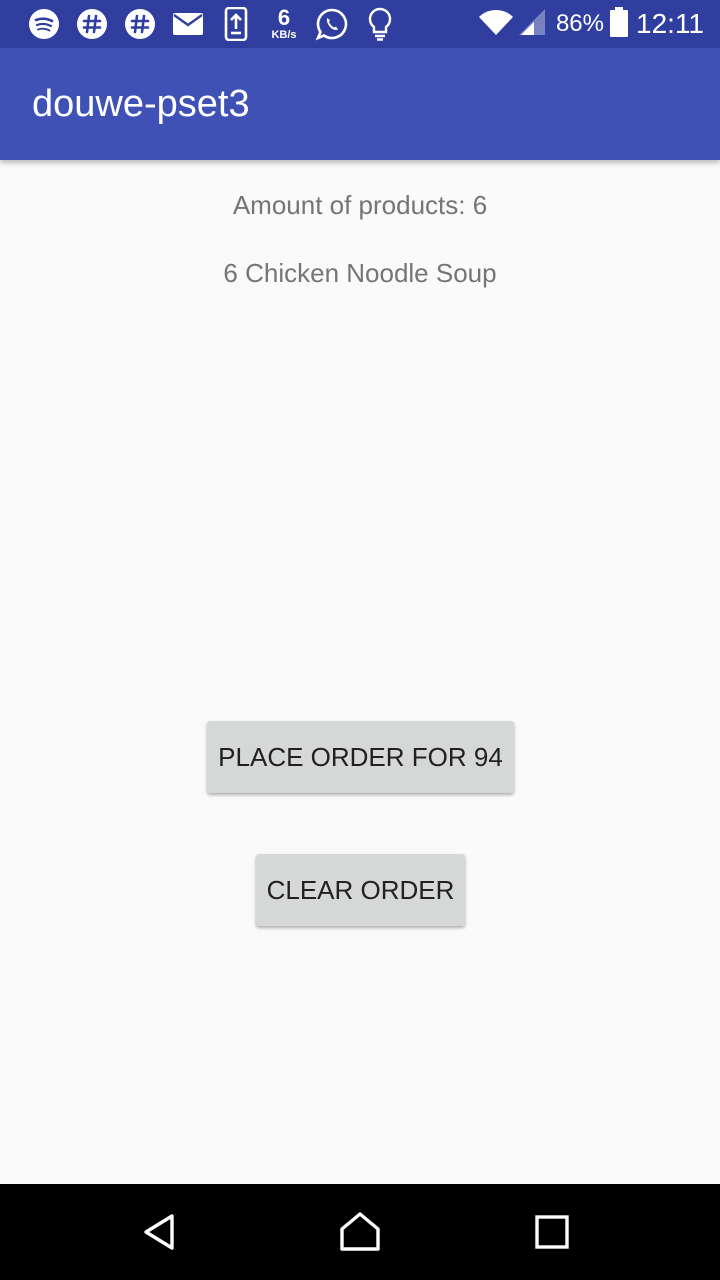 Image resolution: width=720 pixels, height=1280 pixels. I want to click on recents-icon, so click(552, 1232).